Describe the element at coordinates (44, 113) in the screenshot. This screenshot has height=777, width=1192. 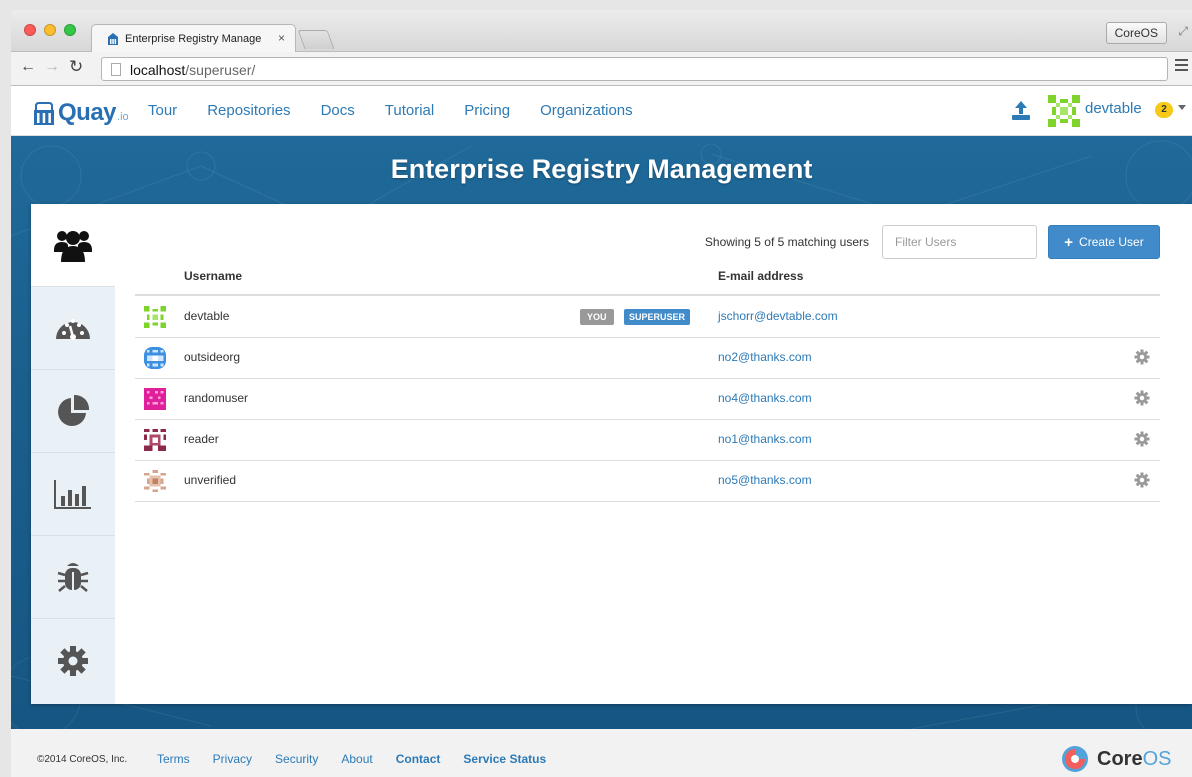
I see `quay-logo-icon` at that location.